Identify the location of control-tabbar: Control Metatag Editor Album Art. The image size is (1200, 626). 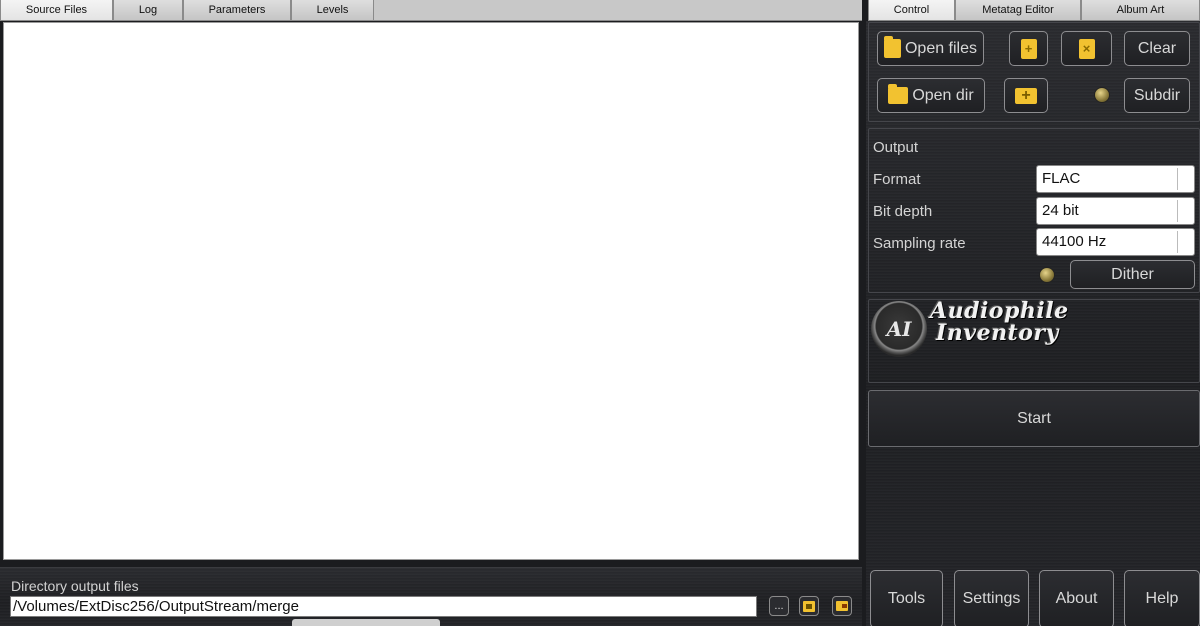
(1034, 10).